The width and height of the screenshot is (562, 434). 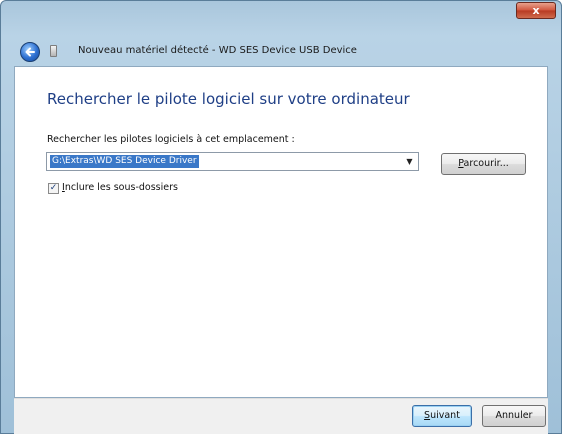 I want to click on device-icon, so click(x=53, y=51).